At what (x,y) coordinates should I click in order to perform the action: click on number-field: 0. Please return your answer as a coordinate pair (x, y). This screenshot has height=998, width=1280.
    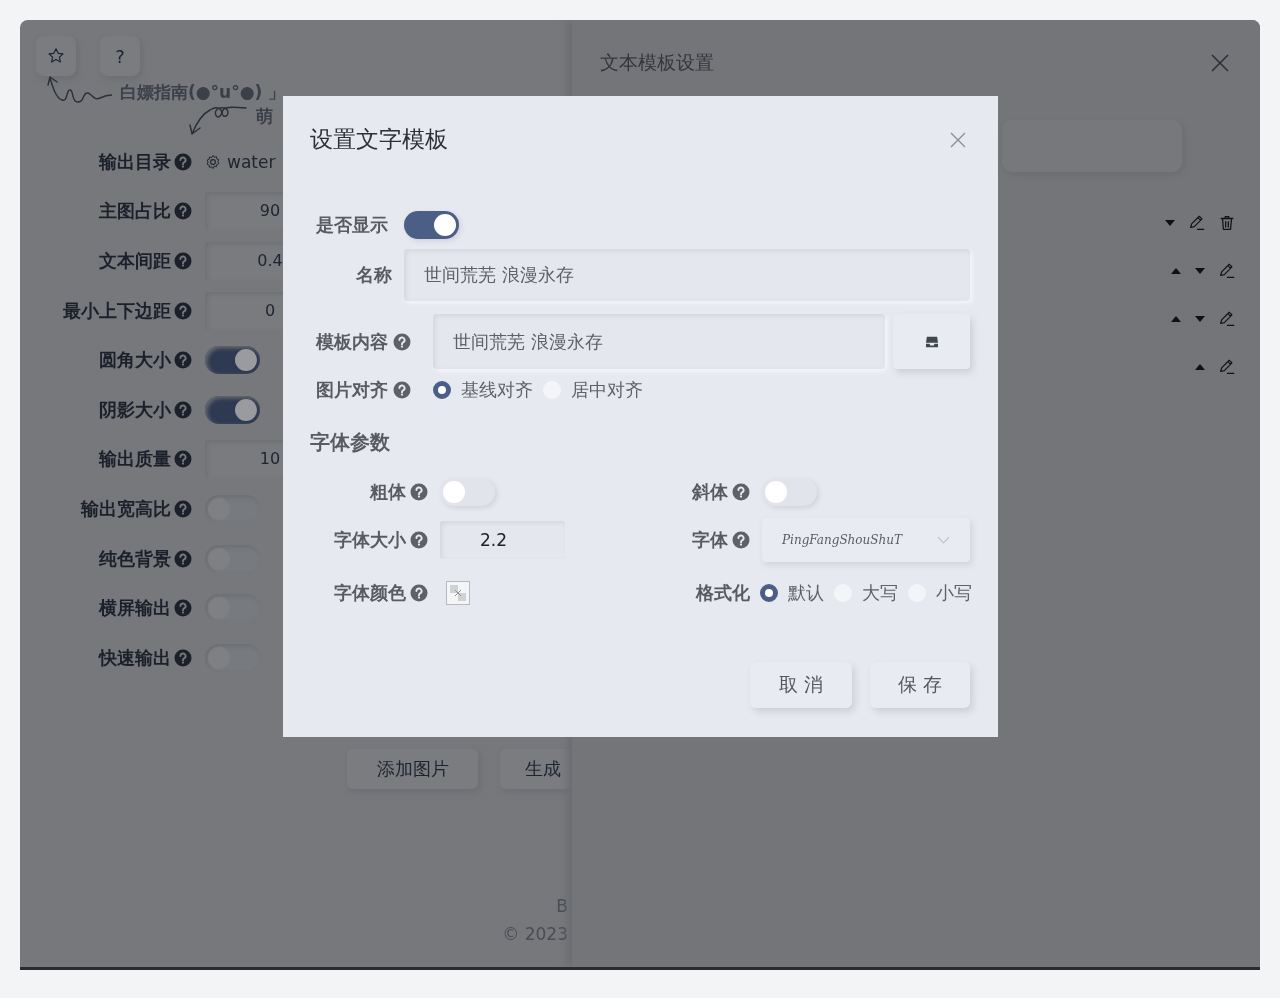
    Looking at the image, I should click on (244, 310).